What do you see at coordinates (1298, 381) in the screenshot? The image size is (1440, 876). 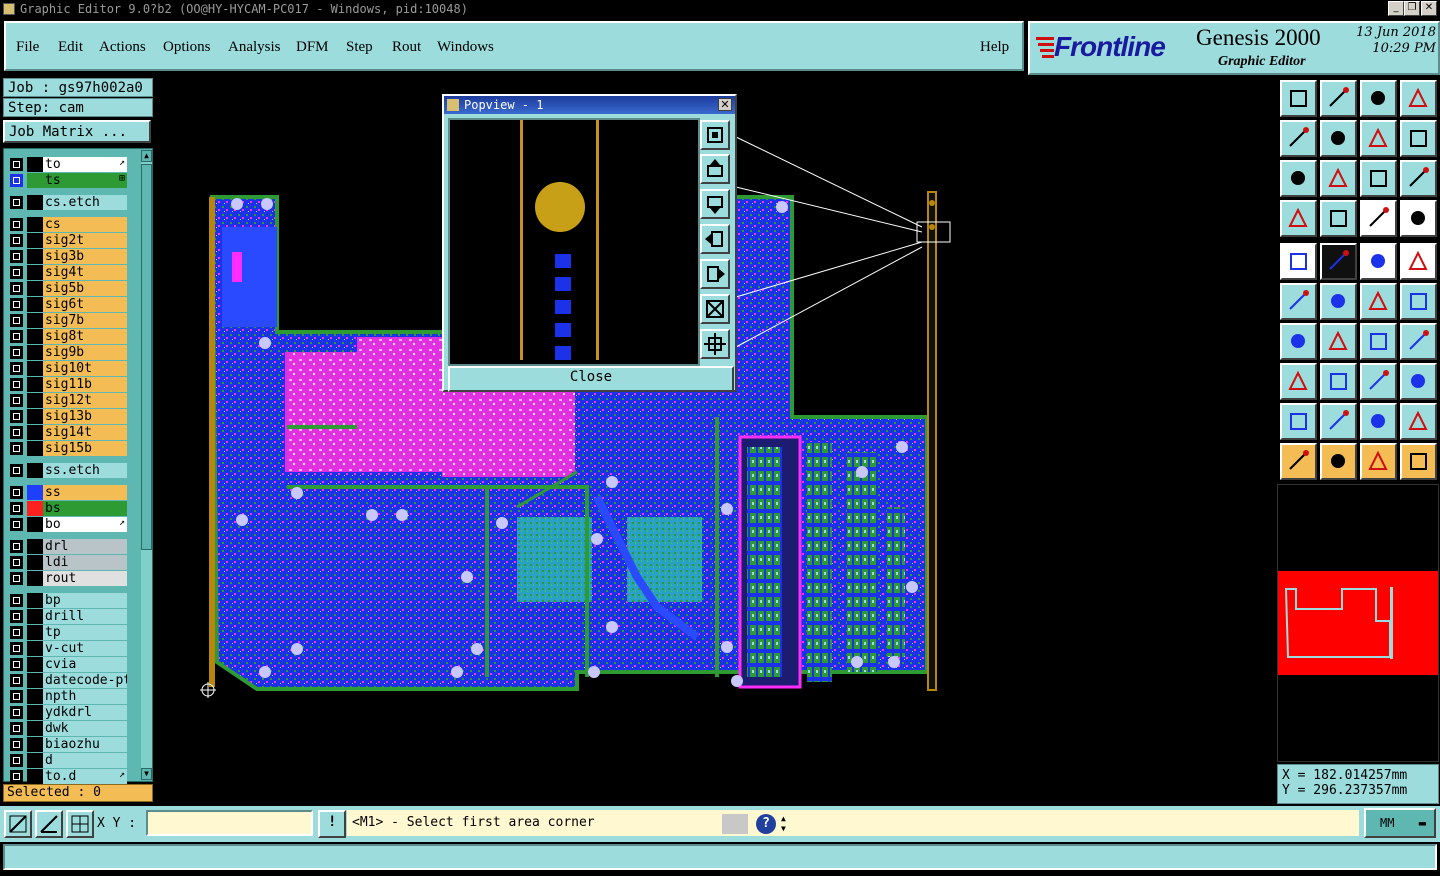 I see `select-pad-icon` at bounding box center [1298, 381].